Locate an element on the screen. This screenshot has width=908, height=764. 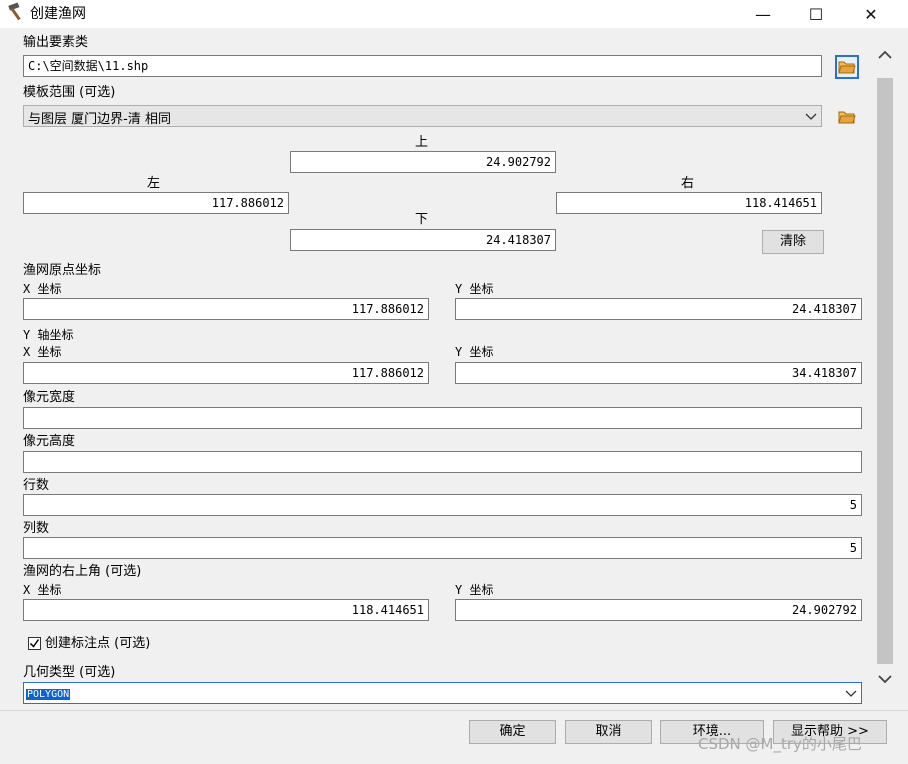
ok-button: 确定 is located at coordinates (512, 732).